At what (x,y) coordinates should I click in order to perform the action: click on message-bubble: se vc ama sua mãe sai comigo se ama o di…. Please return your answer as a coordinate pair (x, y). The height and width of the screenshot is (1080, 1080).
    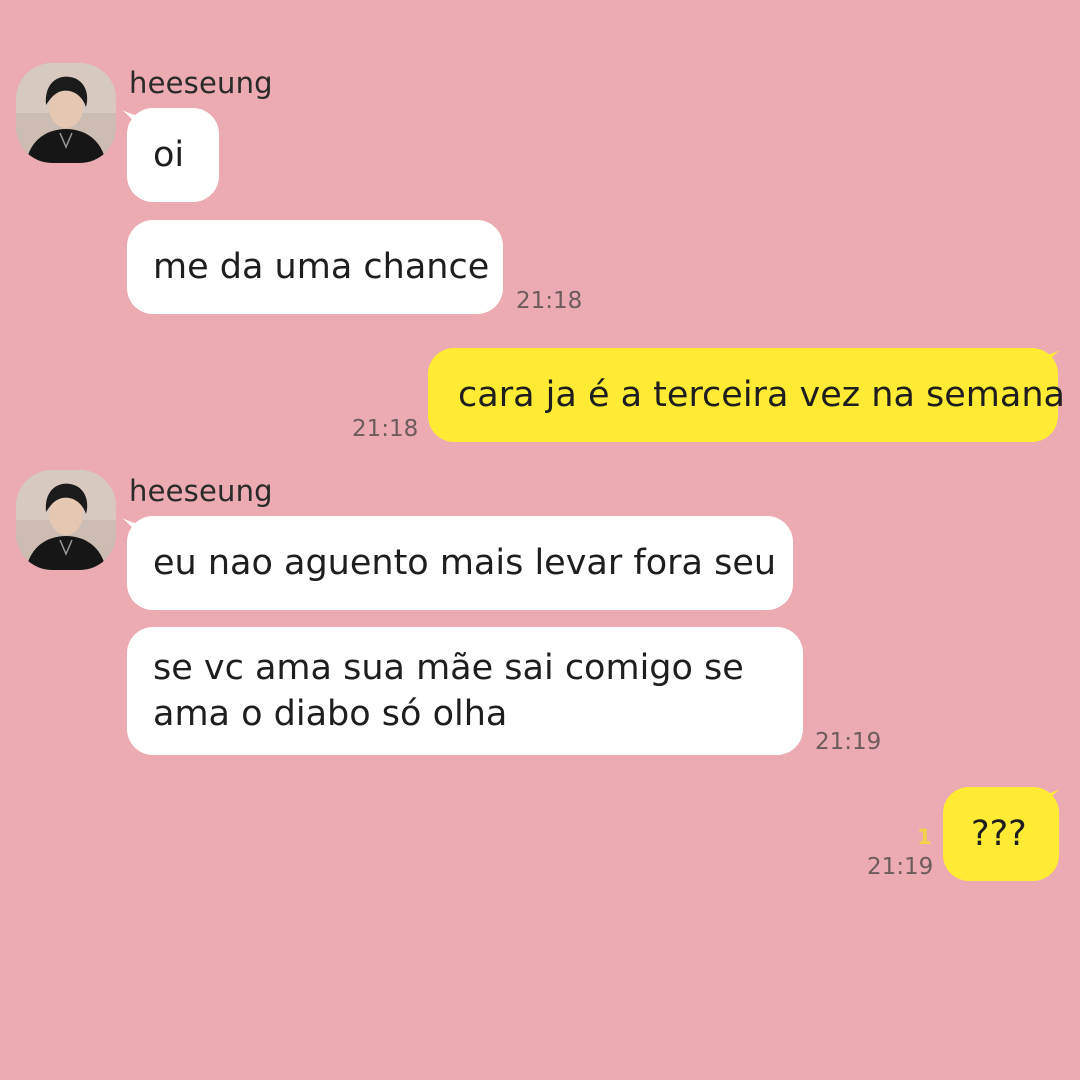
    Looking at the image, I should click on (465, 691).